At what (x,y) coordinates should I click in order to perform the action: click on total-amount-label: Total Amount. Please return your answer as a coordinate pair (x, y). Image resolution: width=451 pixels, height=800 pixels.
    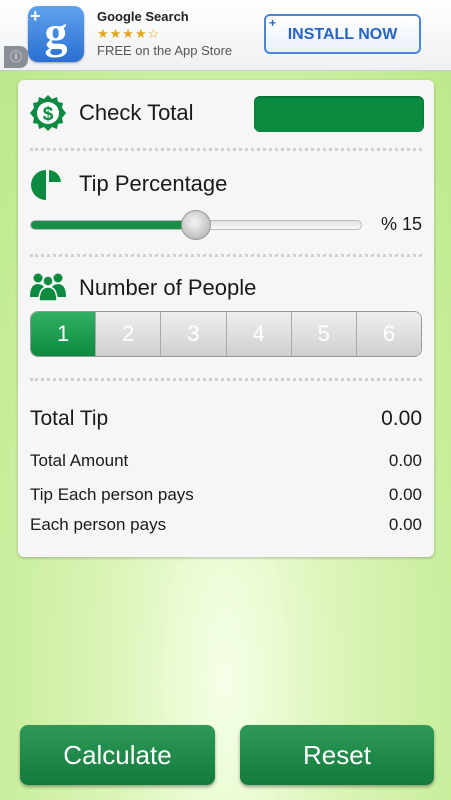
    Looking at the image, I should click on (79, 460).